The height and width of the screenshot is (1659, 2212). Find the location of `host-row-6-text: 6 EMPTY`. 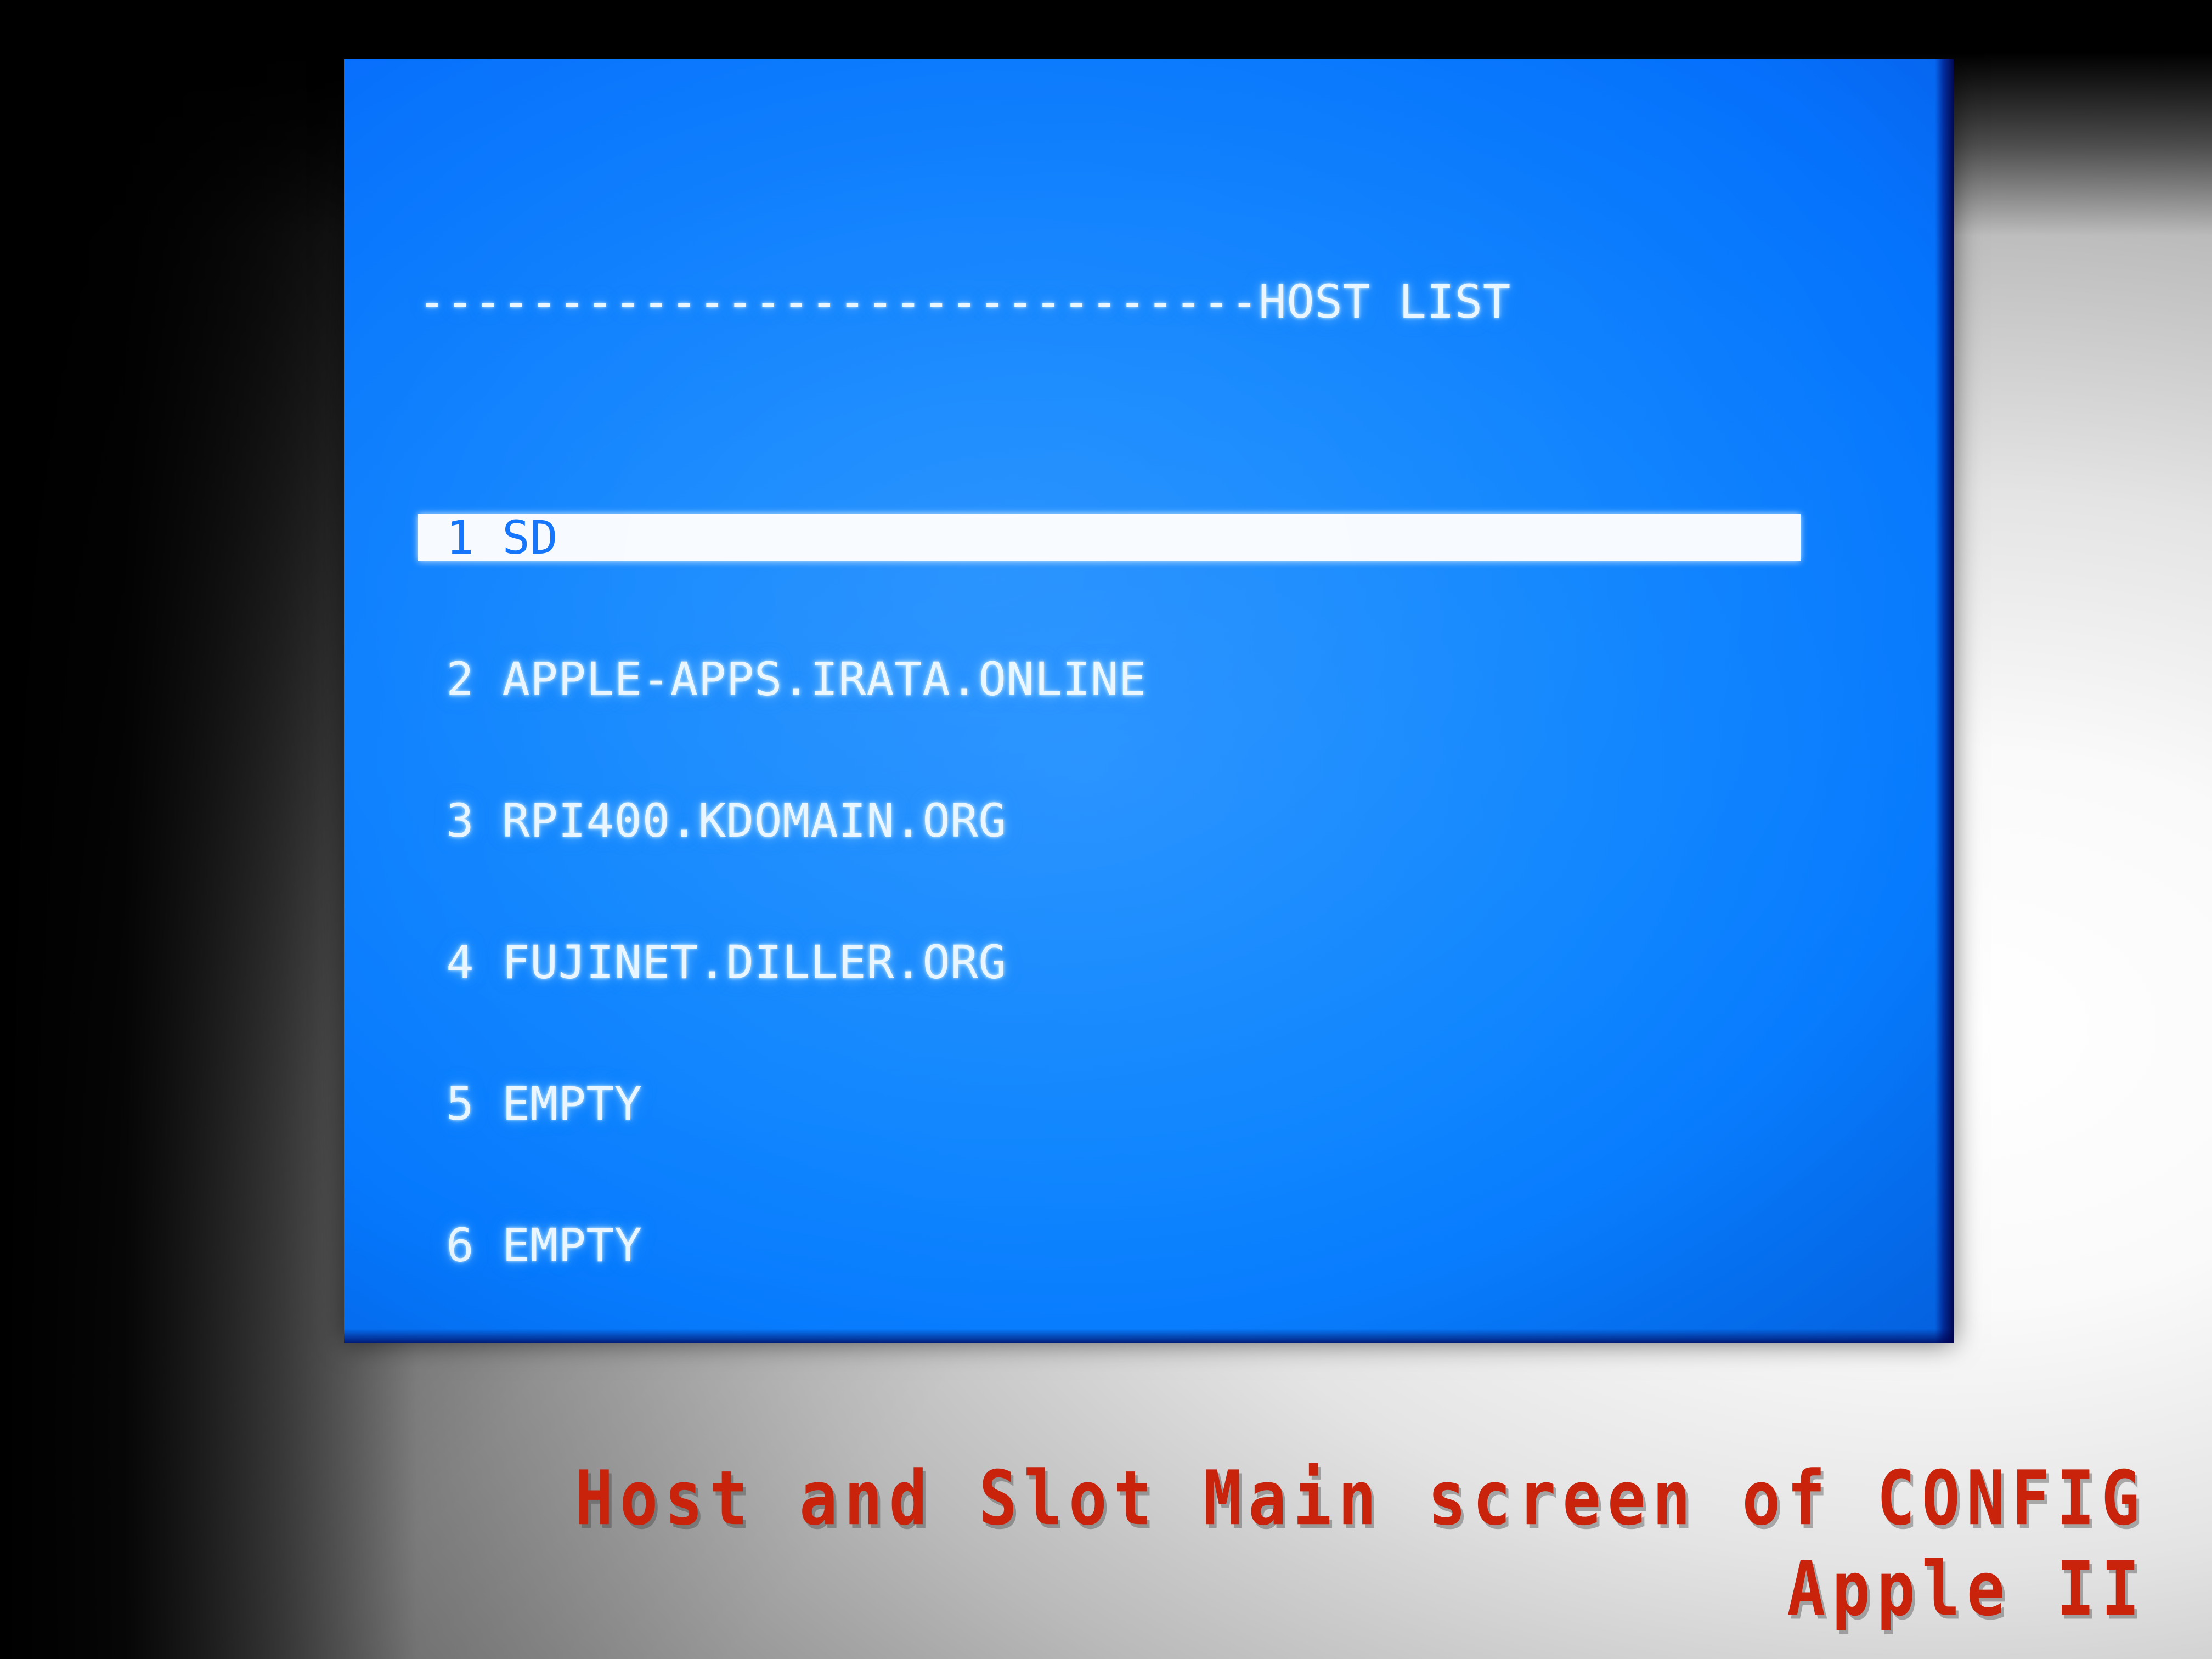

host-row-6-text: 6 EMPTY is located at coordinates (530, 1245).